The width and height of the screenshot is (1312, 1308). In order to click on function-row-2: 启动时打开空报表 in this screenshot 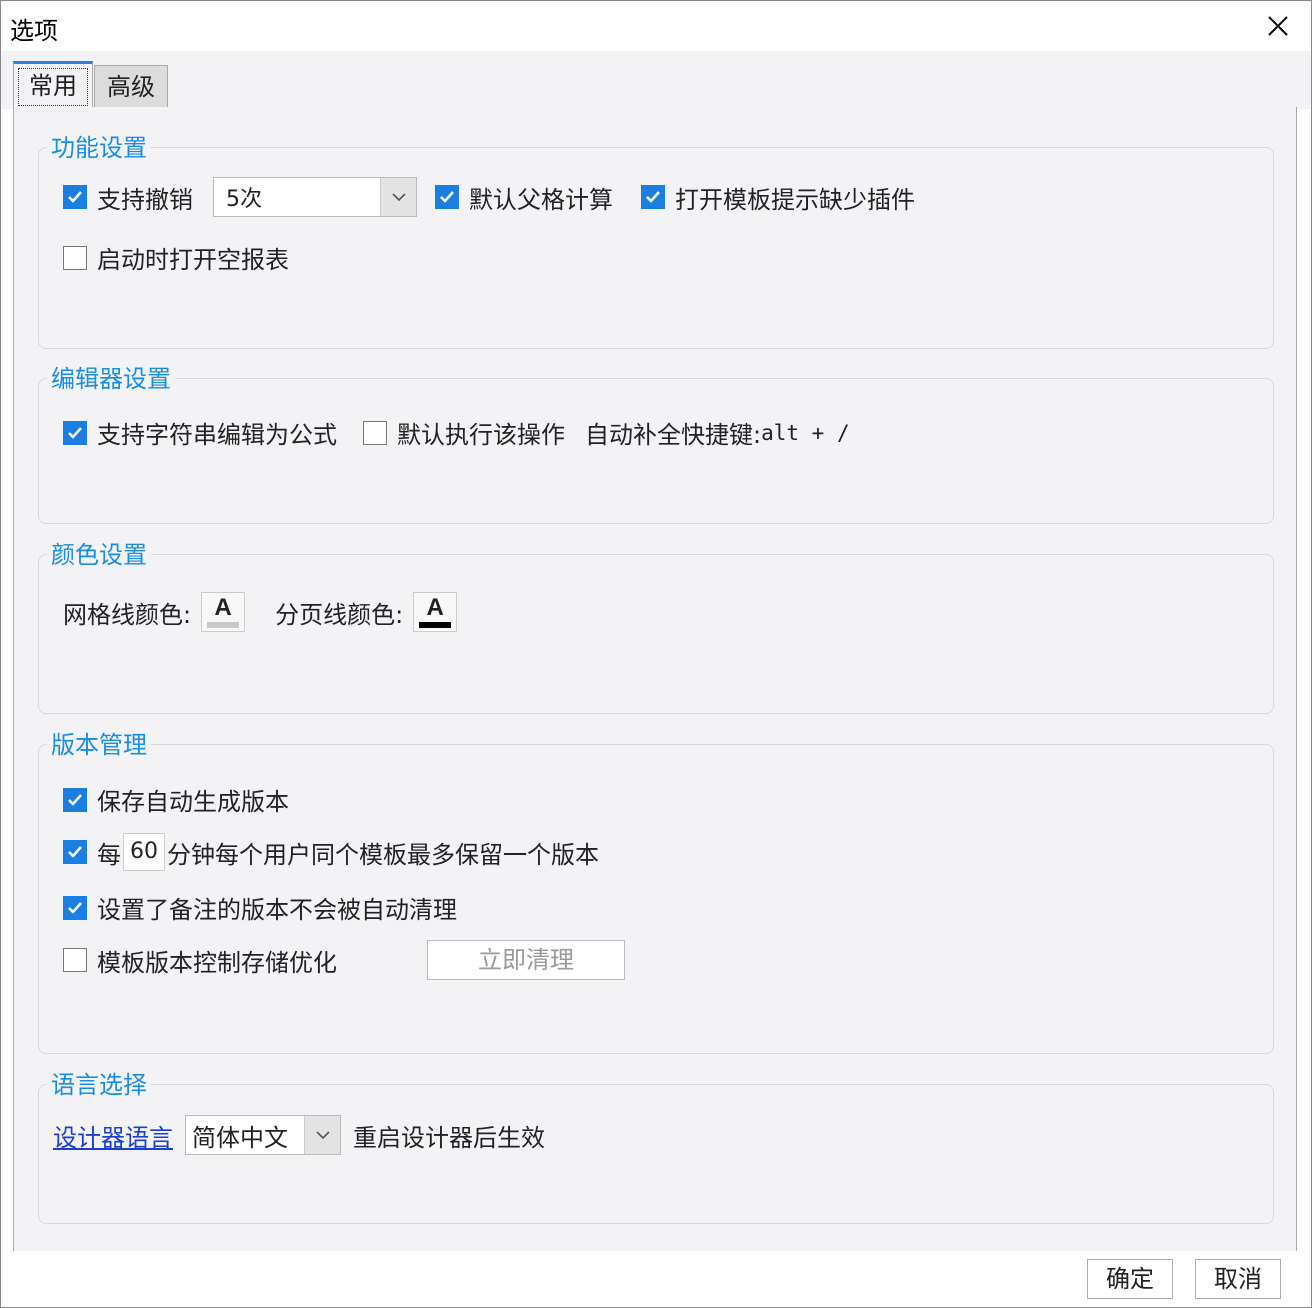, I will do `click(176, 257)`.